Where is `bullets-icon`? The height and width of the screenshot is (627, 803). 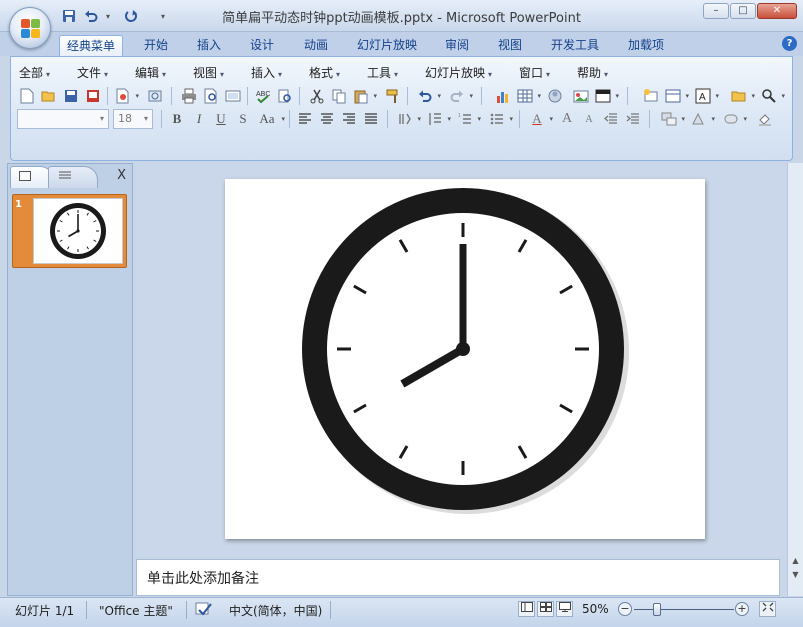
bullets-icon is located at coordinates (500, 119).